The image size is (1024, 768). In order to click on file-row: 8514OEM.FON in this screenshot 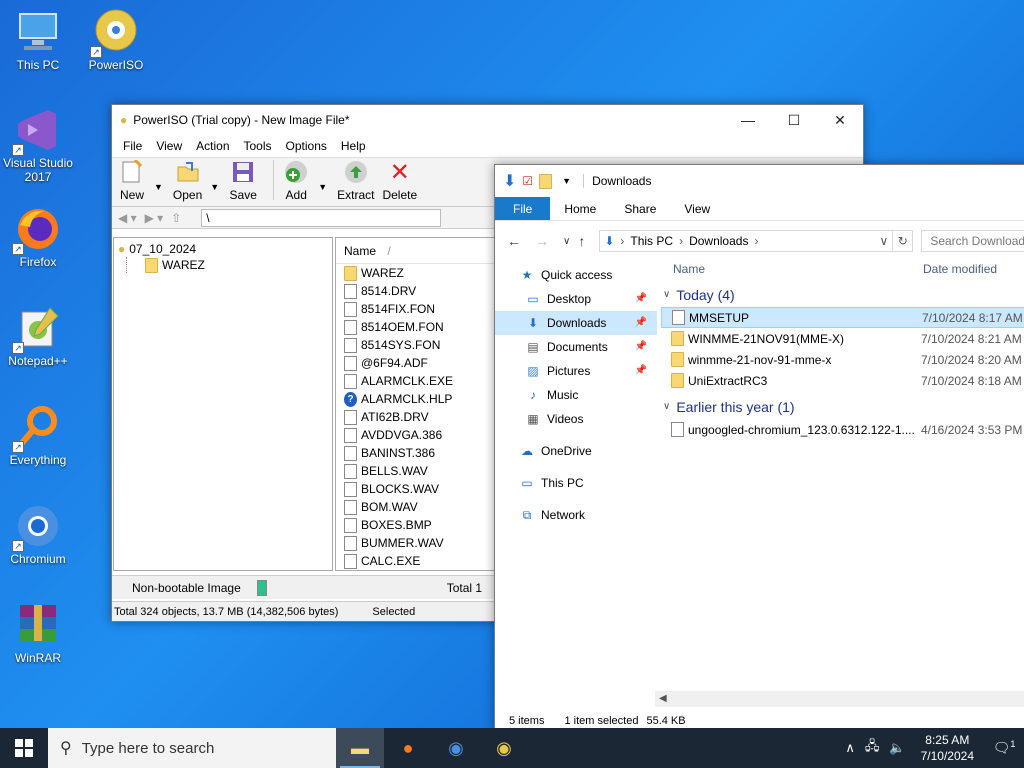, I will do `click(415, 327)`.